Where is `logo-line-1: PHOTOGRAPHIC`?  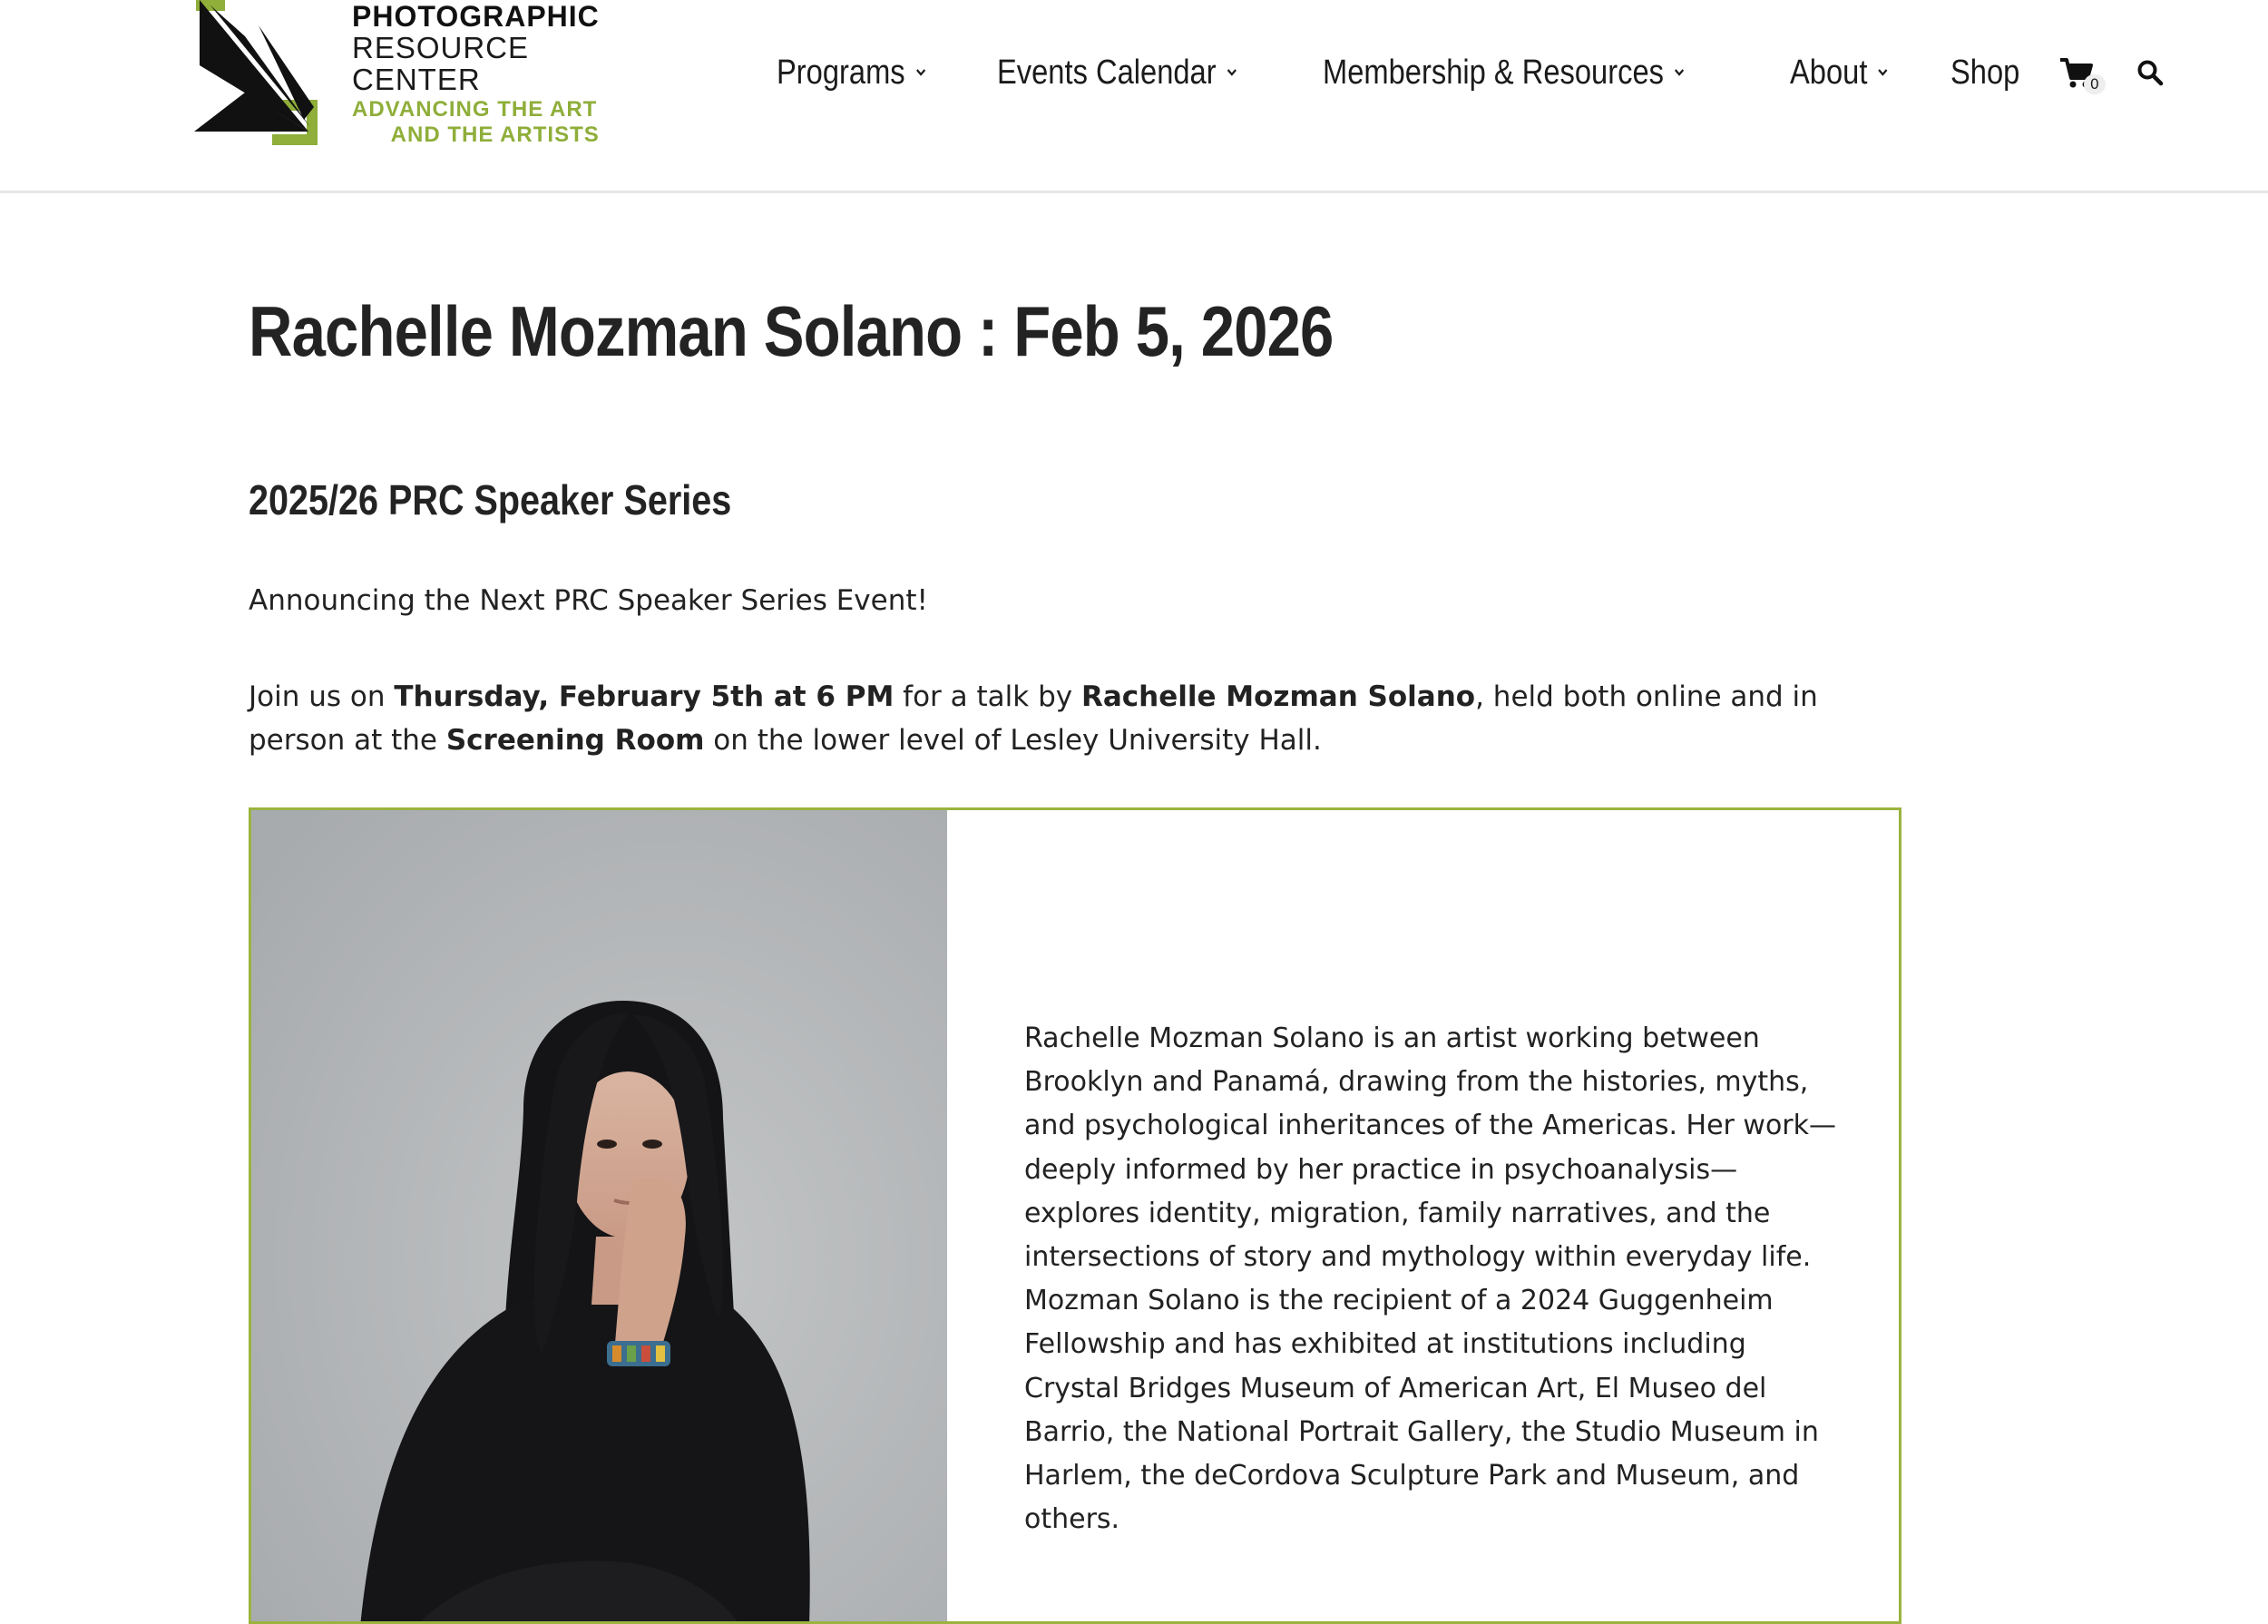 logo-line-1: PHOTOGRAPHIC is located at coordinates (476, 16).